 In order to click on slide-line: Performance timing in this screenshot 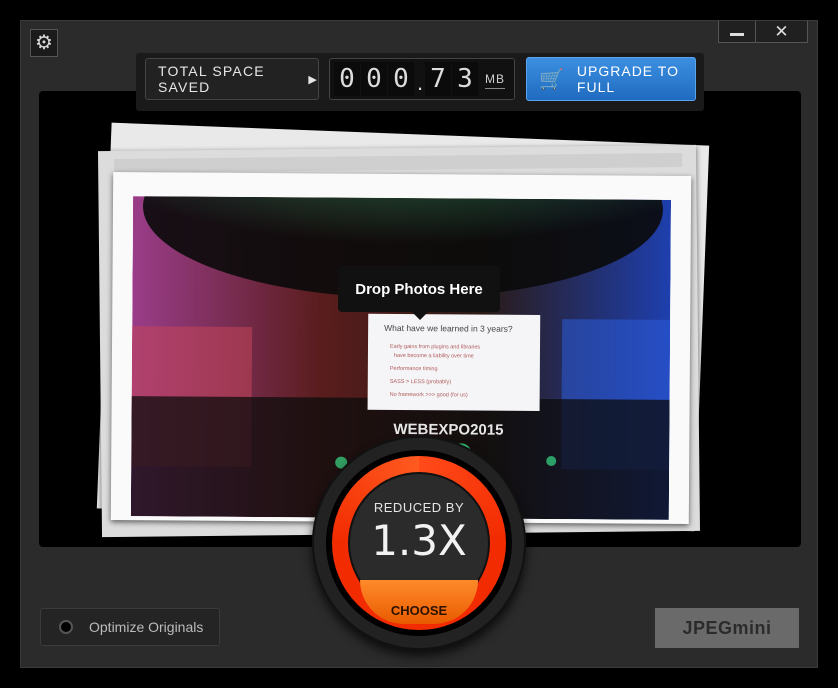, I will do `click(414, 369)`.